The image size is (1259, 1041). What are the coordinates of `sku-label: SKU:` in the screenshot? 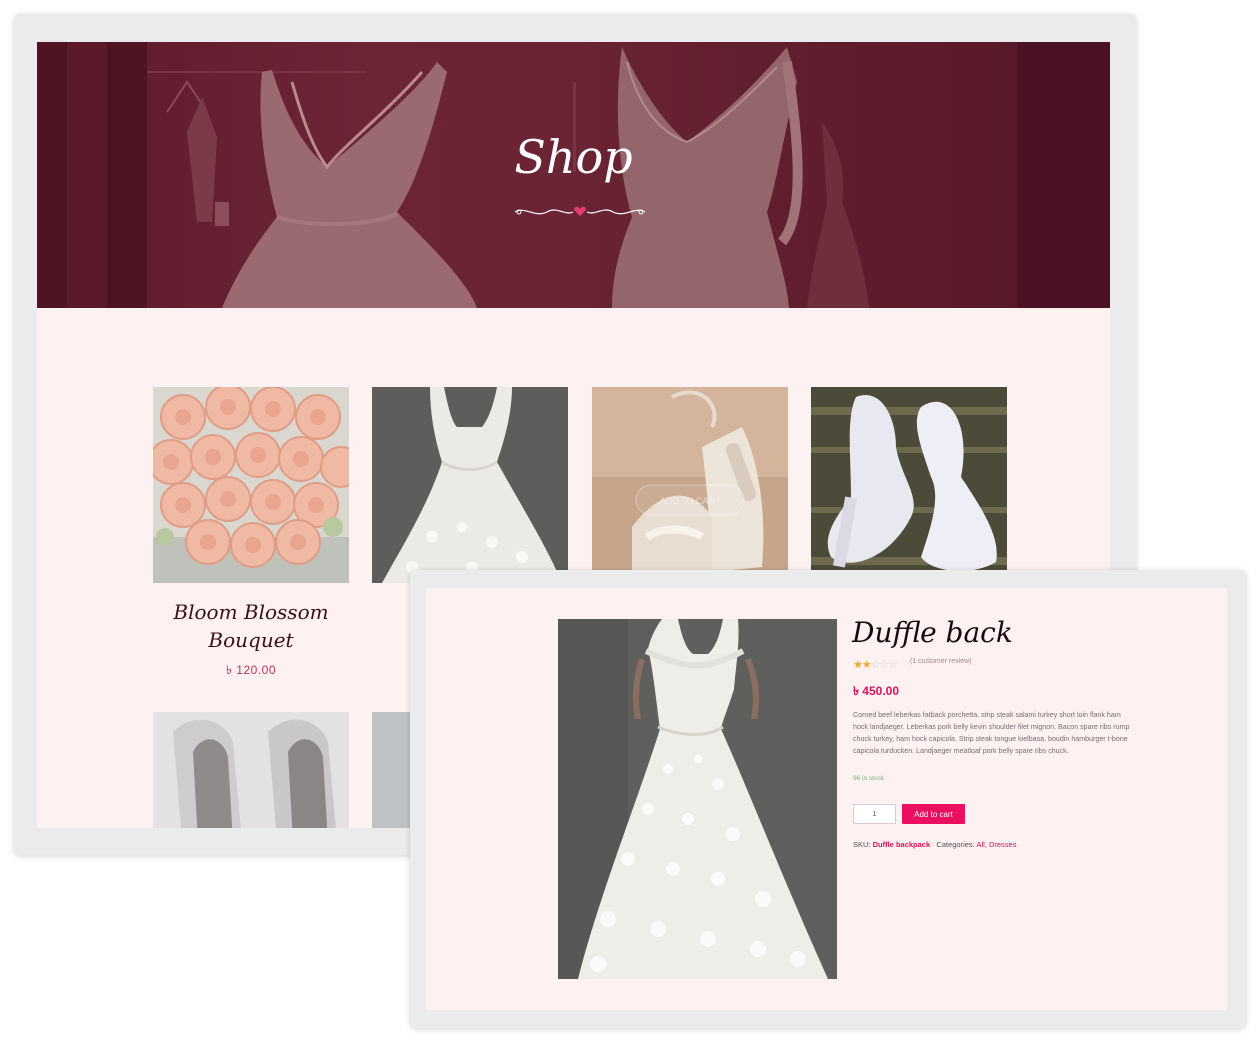 It's located at (862, 844).